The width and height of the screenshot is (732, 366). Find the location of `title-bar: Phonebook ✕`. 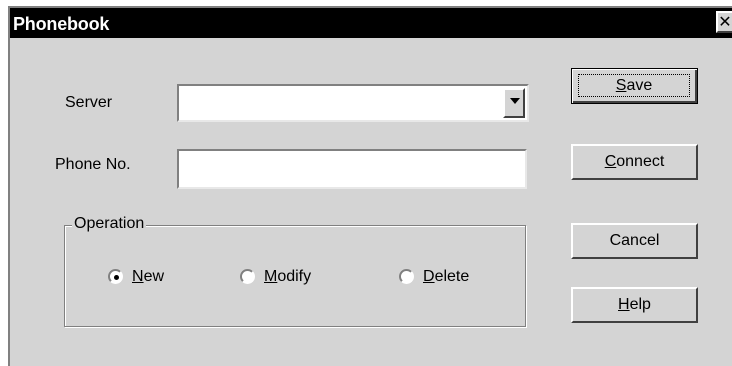

title-bar: Phonebook ✕ is located at coordinates (371, 23).